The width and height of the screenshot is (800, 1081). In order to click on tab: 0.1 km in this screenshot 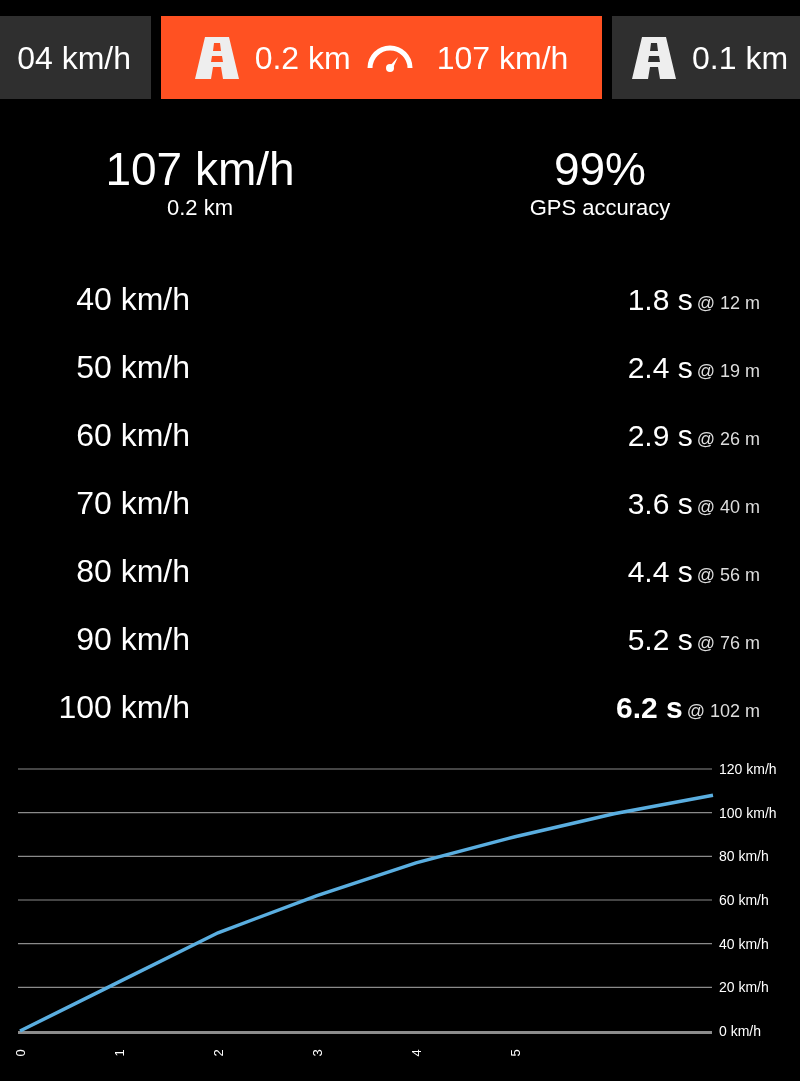, I will do `click(706, 57)`.